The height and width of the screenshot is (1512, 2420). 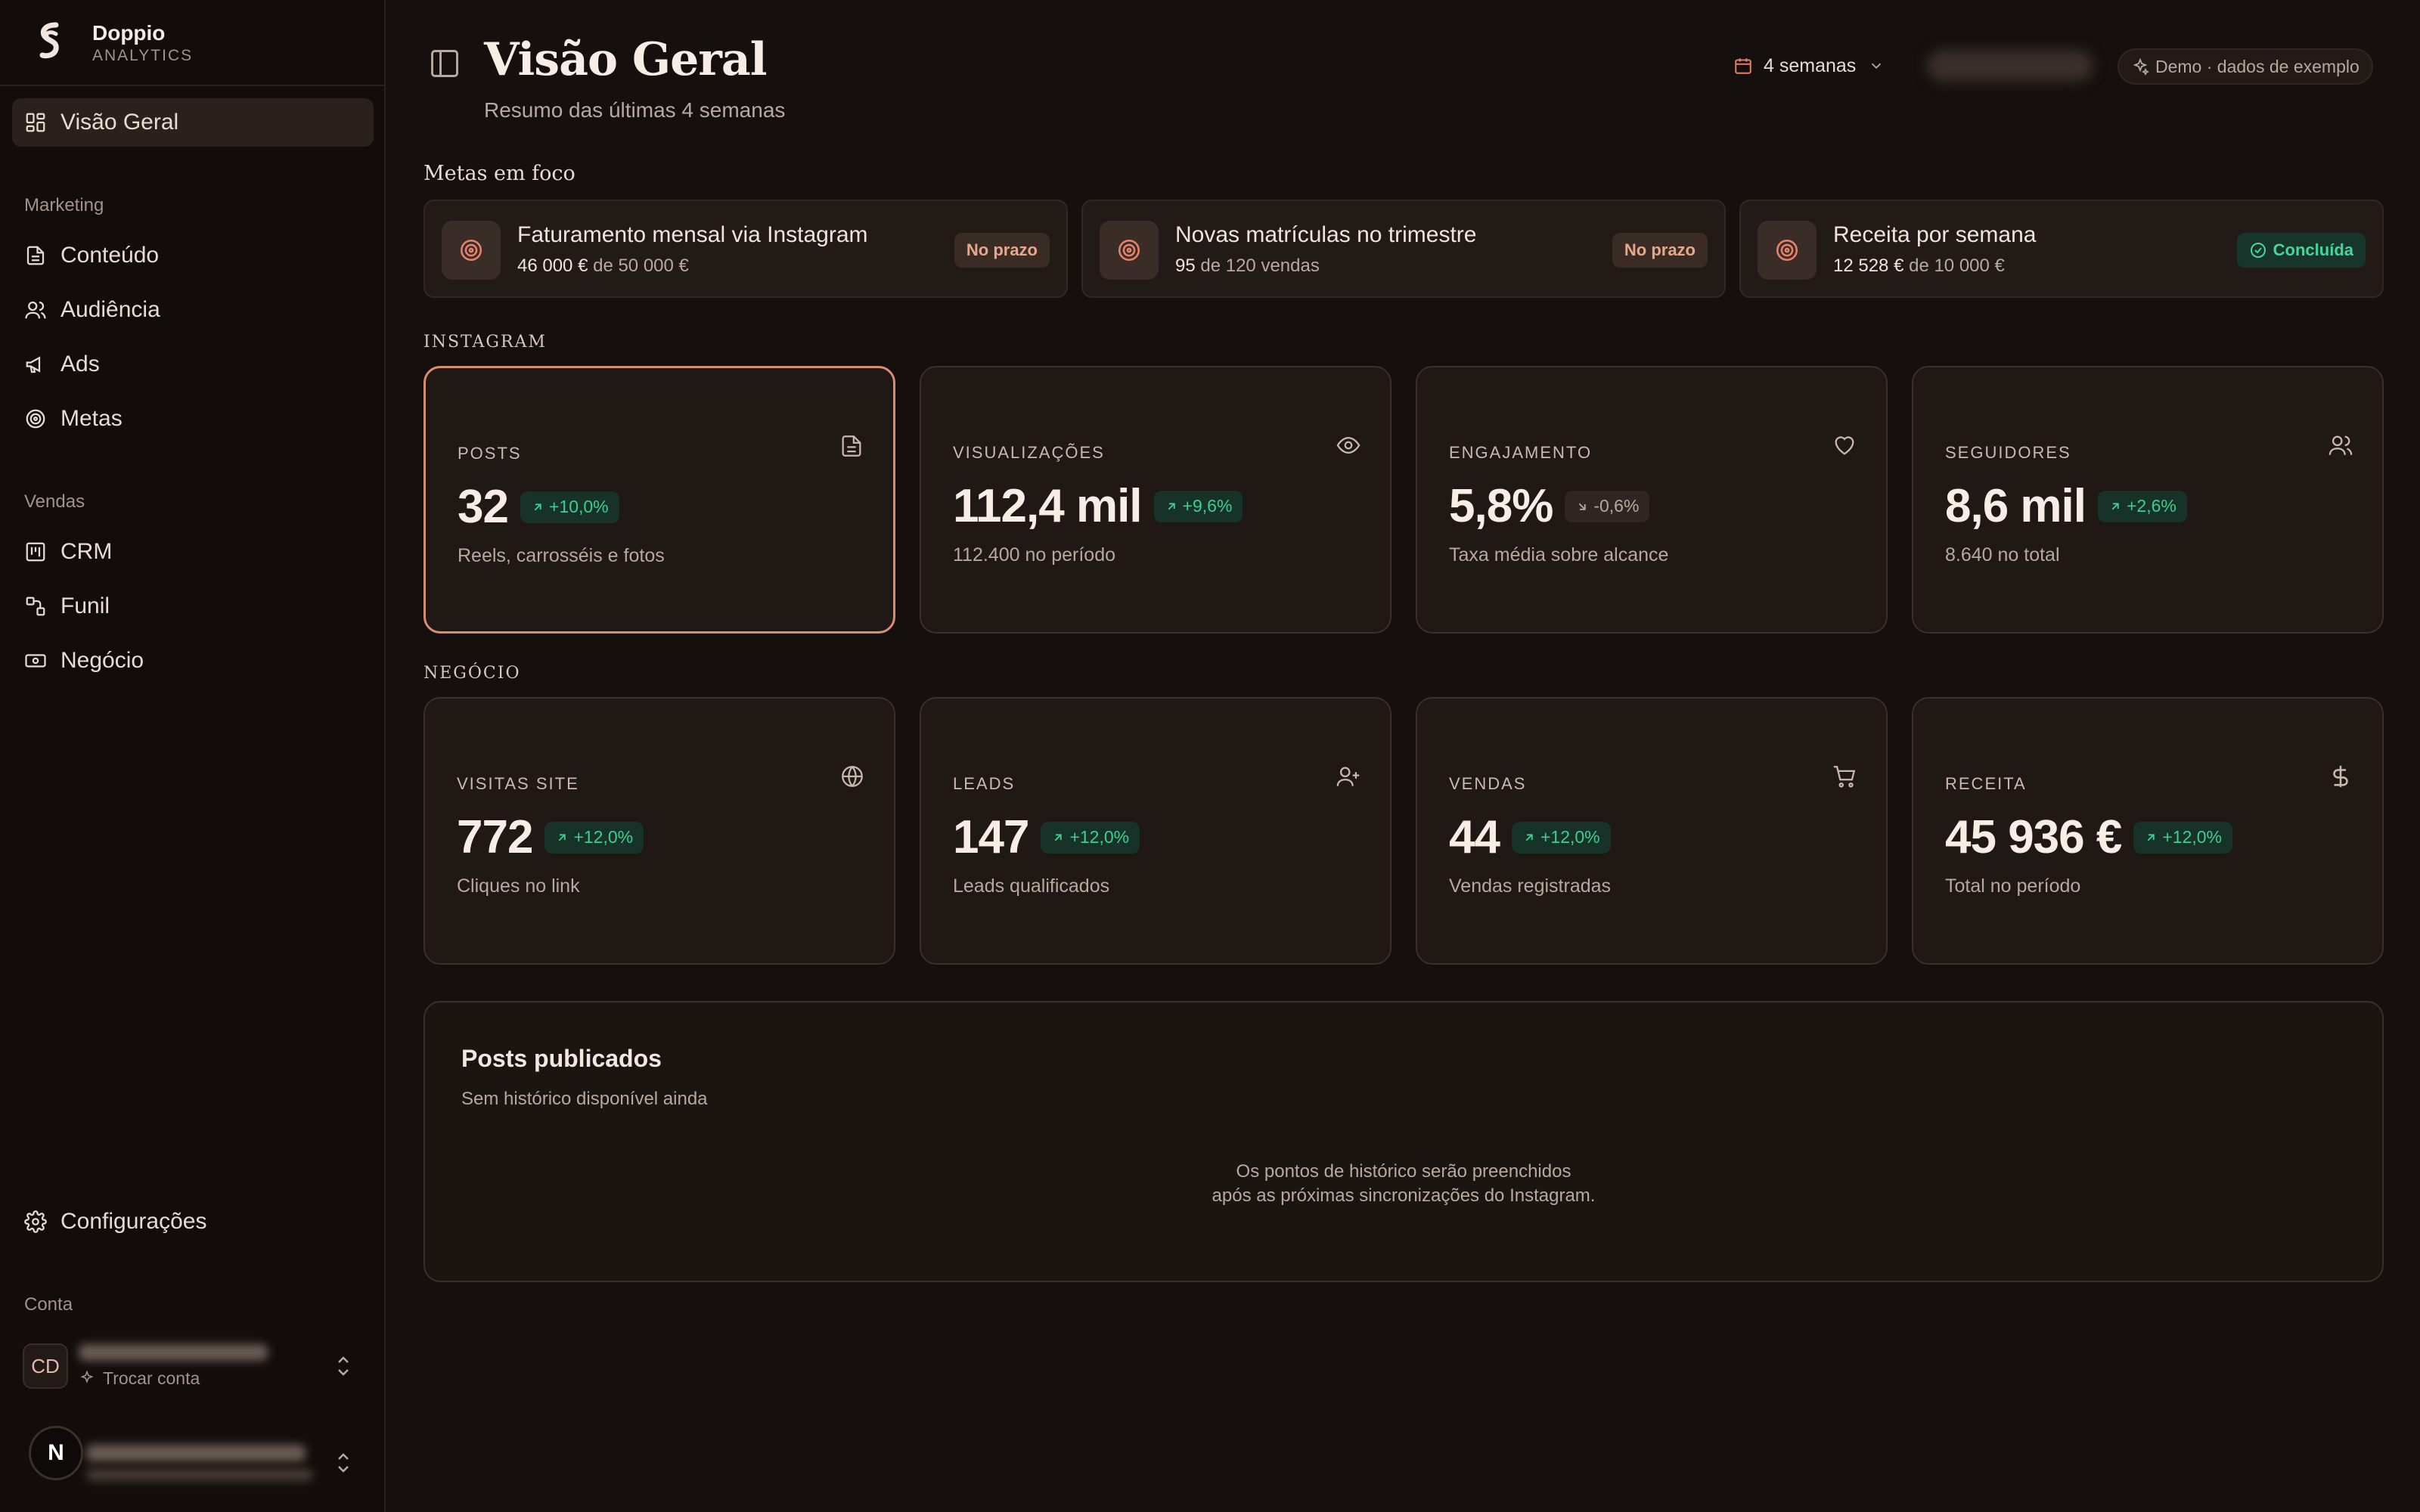 I want to click on kpi-value-row: 32 +10,0%, so click(x=538, y=507).